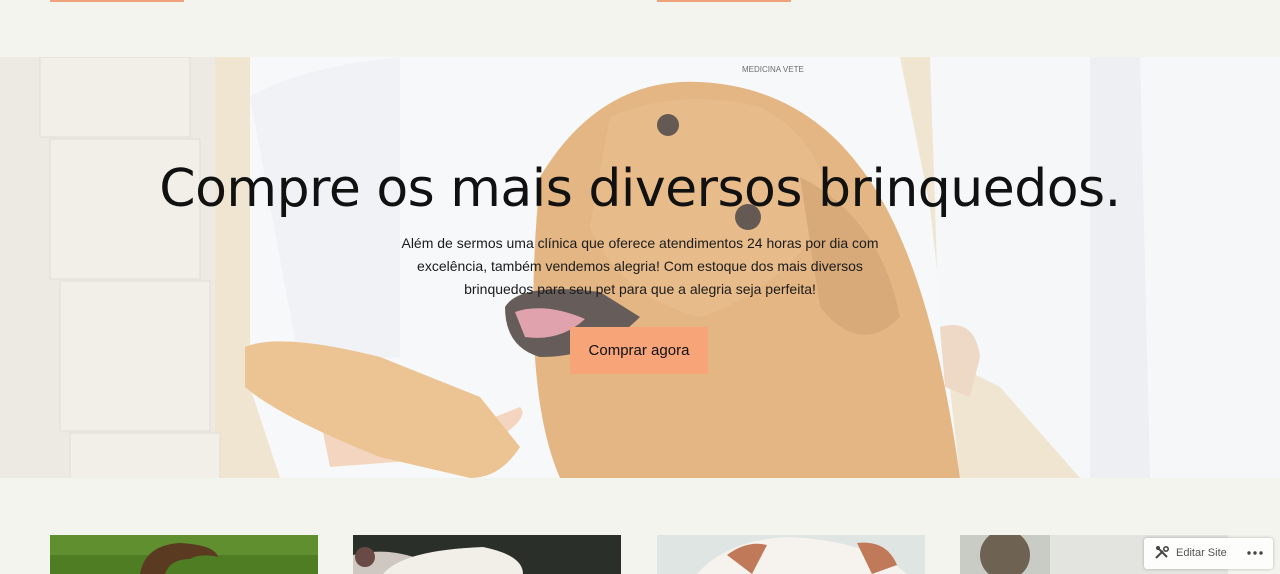 The width and height of the screenshot is (1280, 574). Describe the element at coordinates (640, 189) in the screenshot. I see `hero-title: Compre os mais diversos brinquedos.` at that location.